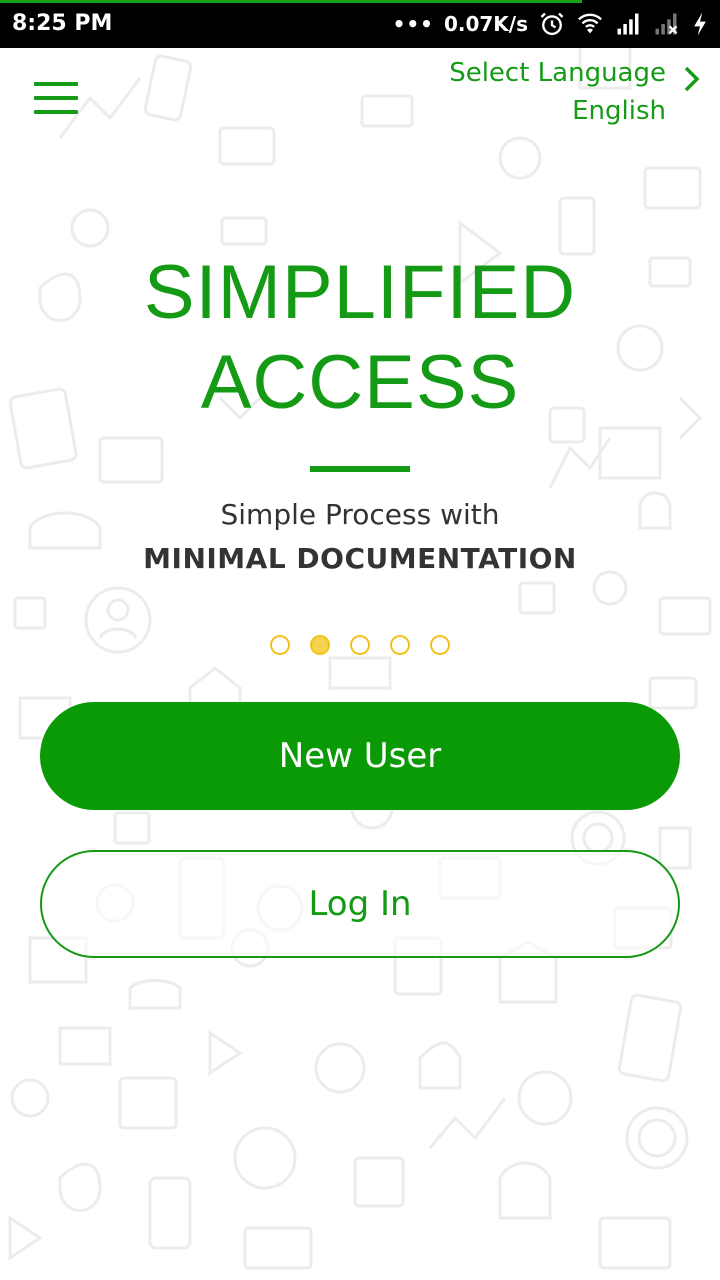  I want to click on more-dots: •••, so click(413, 24).